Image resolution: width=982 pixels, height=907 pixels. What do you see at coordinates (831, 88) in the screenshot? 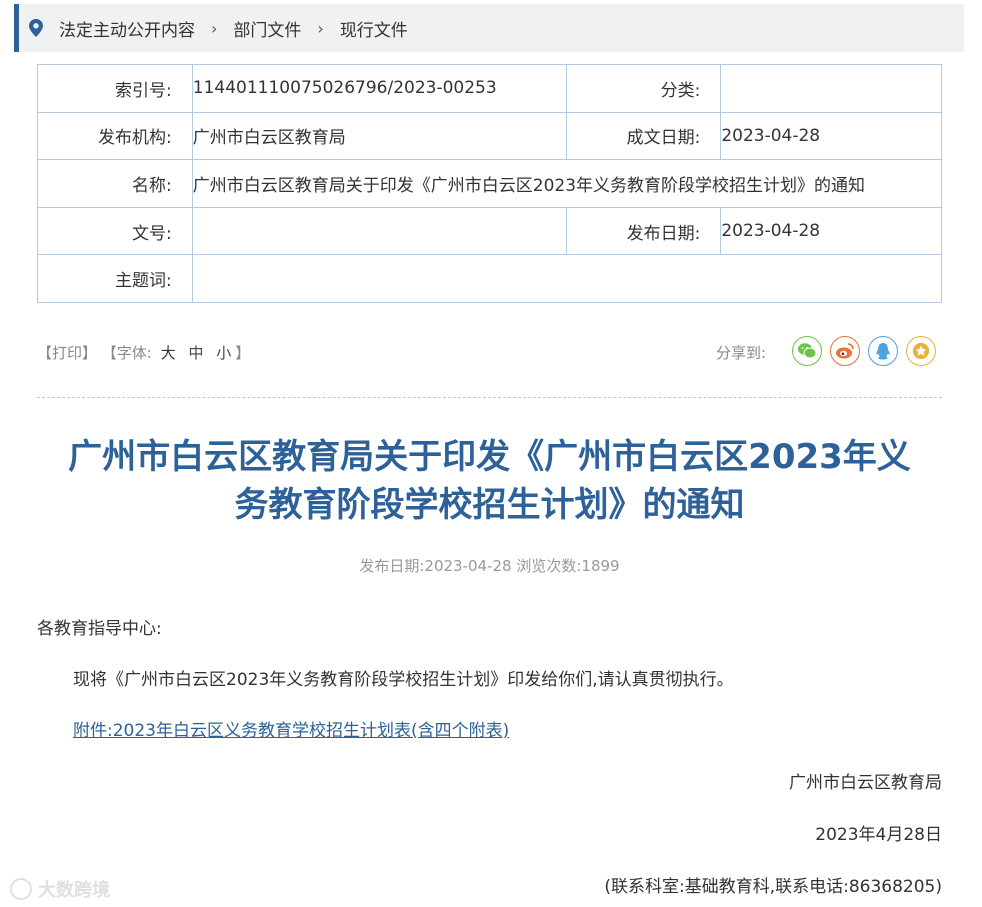
I see `category-value` at bounding box center [831, 88].